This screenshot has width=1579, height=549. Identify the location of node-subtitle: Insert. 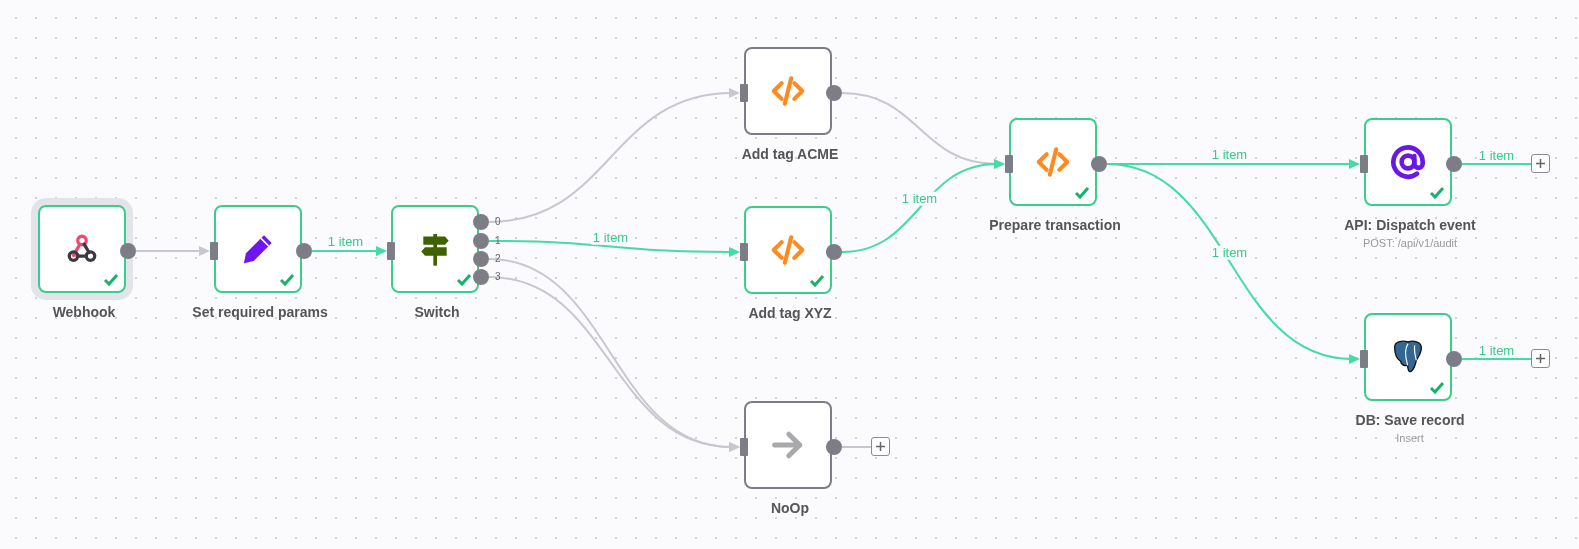
(1410, 438).